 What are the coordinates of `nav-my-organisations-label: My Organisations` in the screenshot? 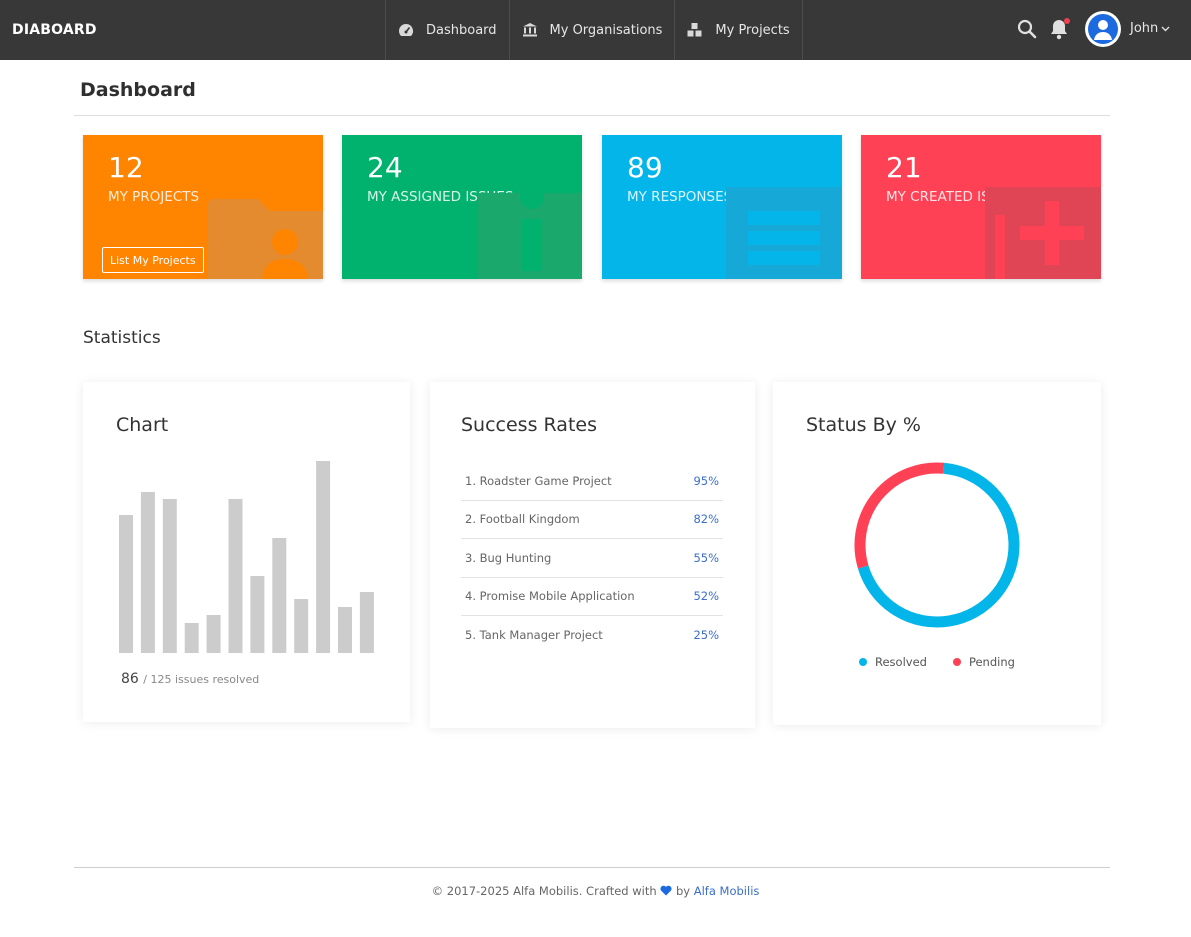 It's located at (606, 30).